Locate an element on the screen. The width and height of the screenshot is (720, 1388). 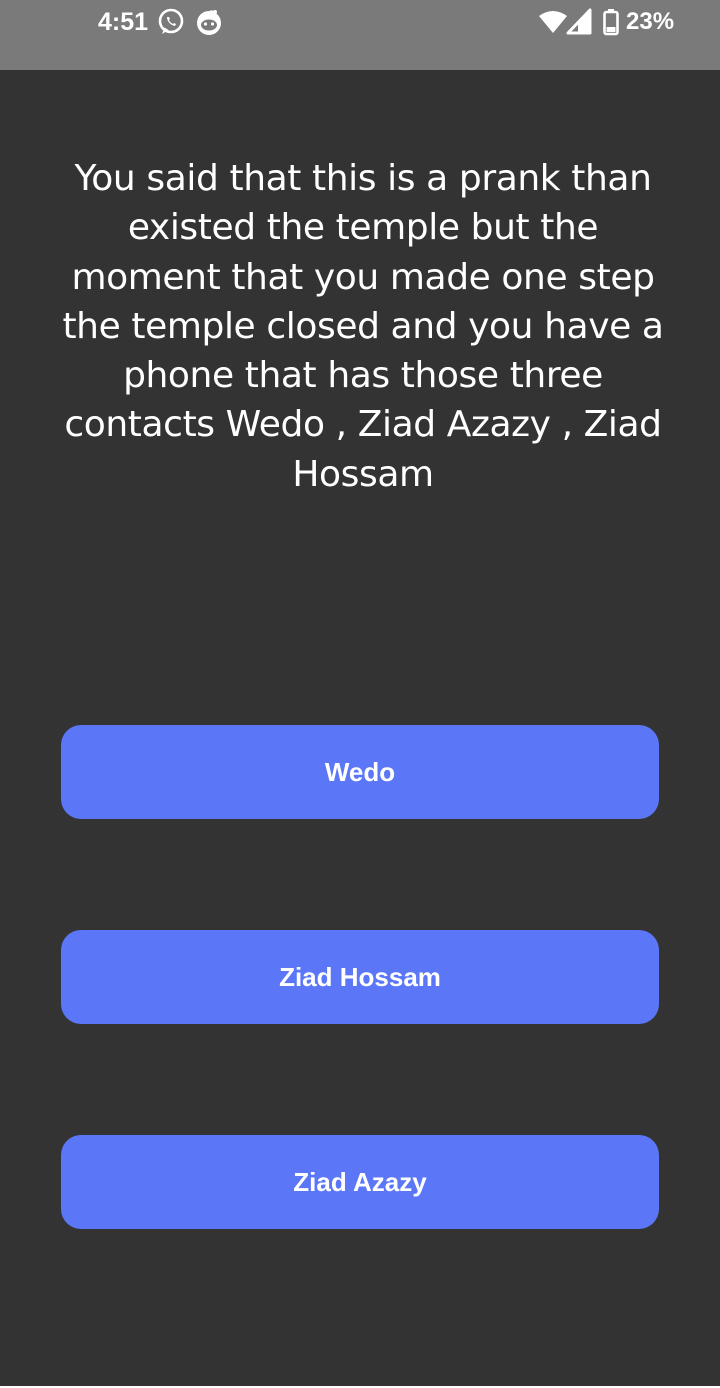
choice-button-wedo: Wedo is located at coordinates (360, 772).